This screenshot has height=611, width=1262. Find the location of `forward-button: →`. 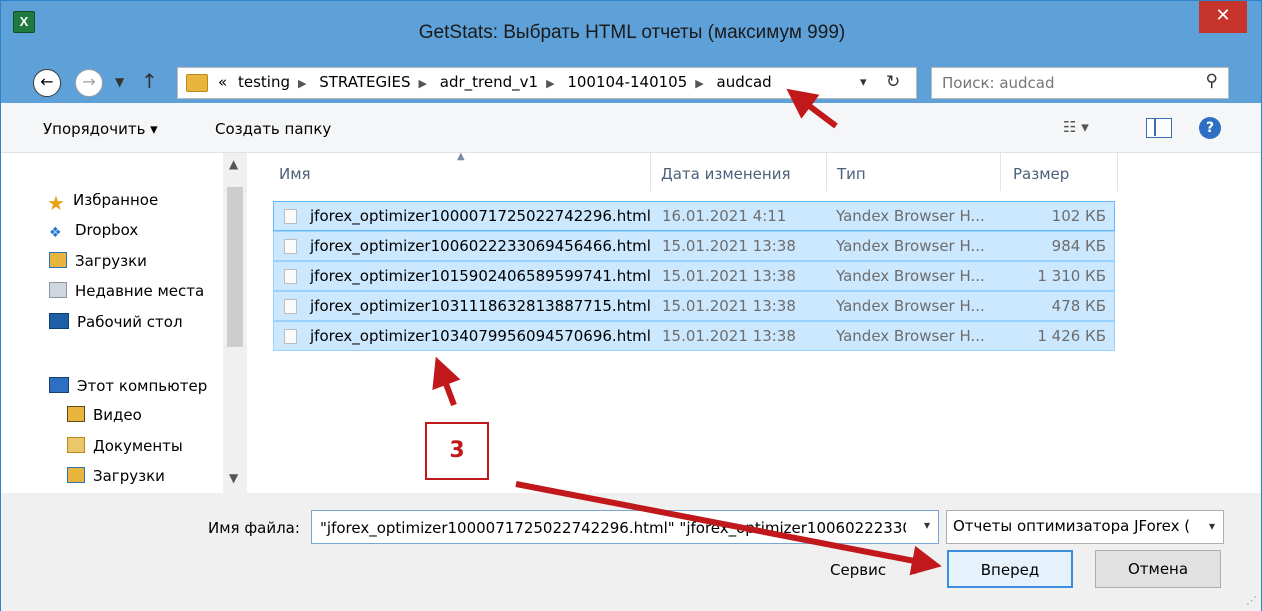

forward-button: → is located at coordinates (89, 83).